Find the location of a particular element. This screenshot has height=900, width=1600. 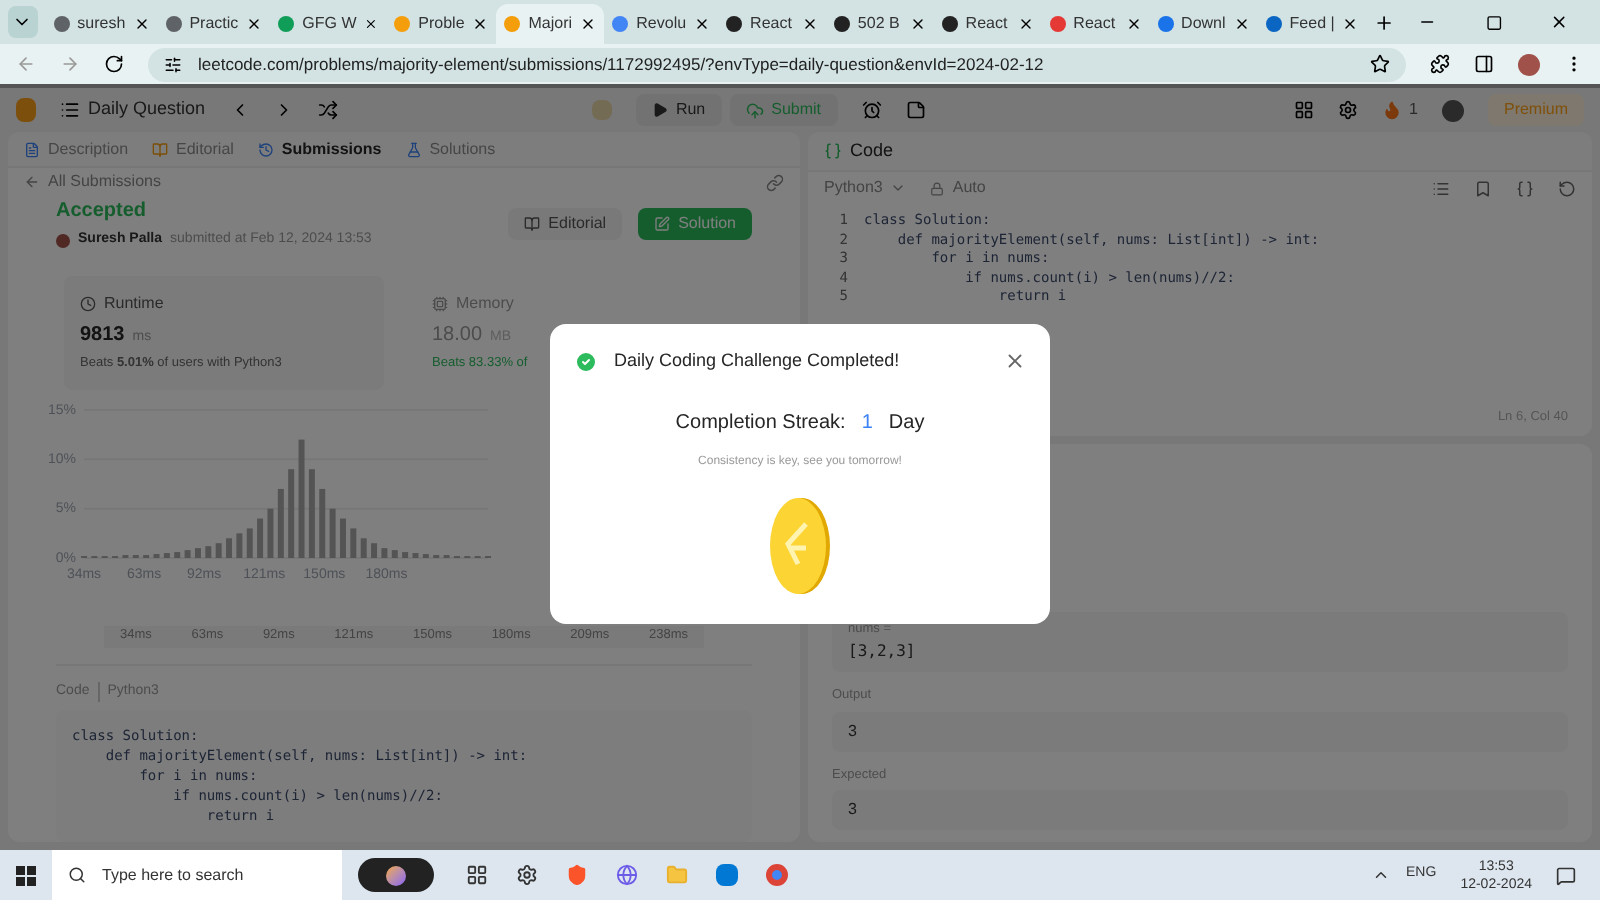

layout-icon is located at coordinates (1303, 110).